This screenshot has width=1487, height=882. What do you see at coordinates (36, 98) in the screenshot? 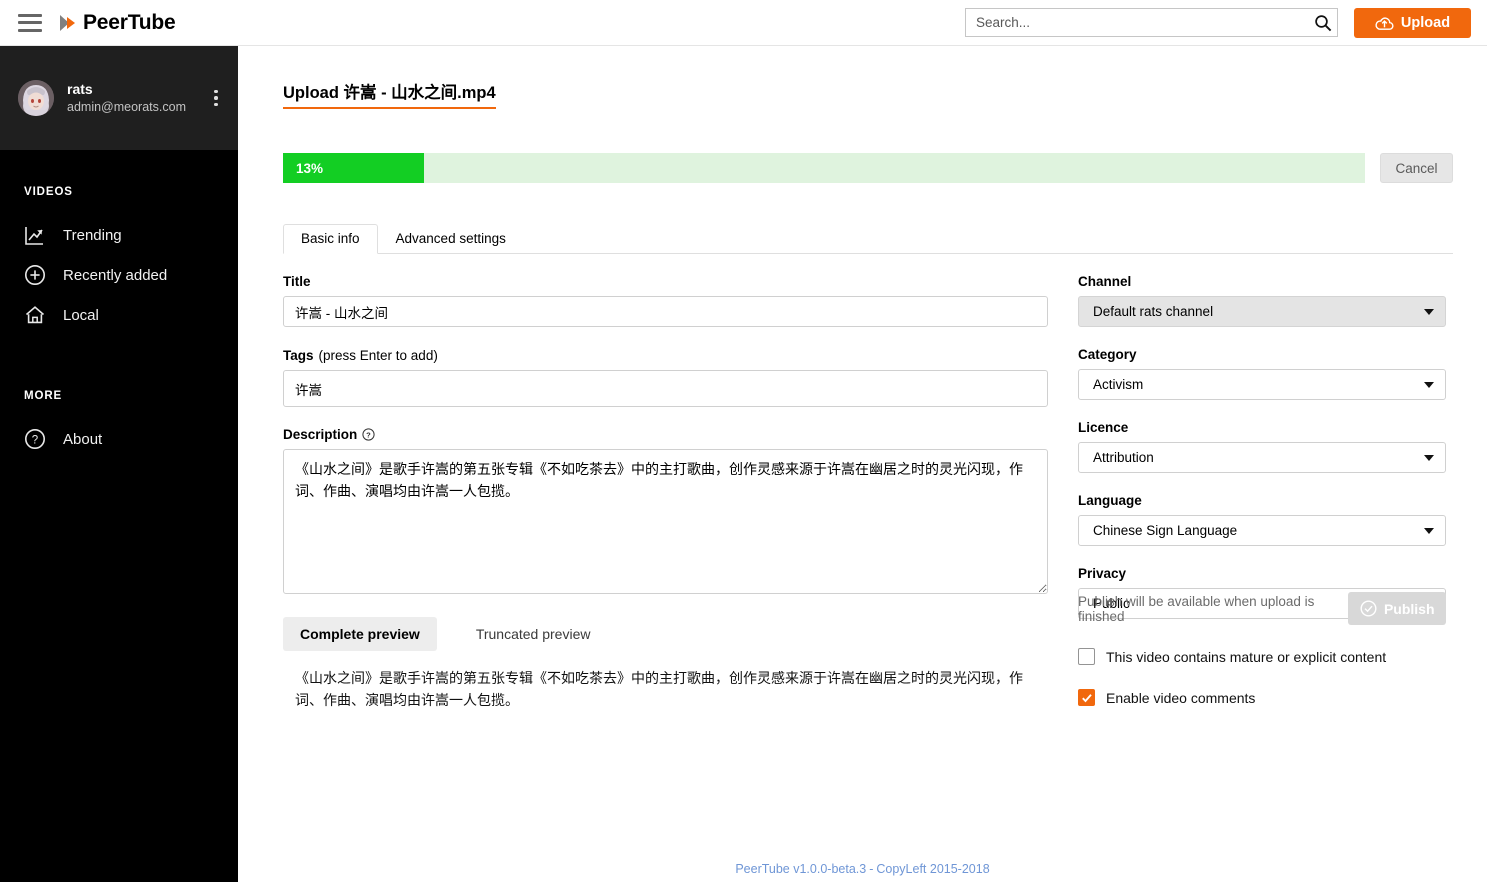
I see `user-avatar` at bounding box center [36, 98].